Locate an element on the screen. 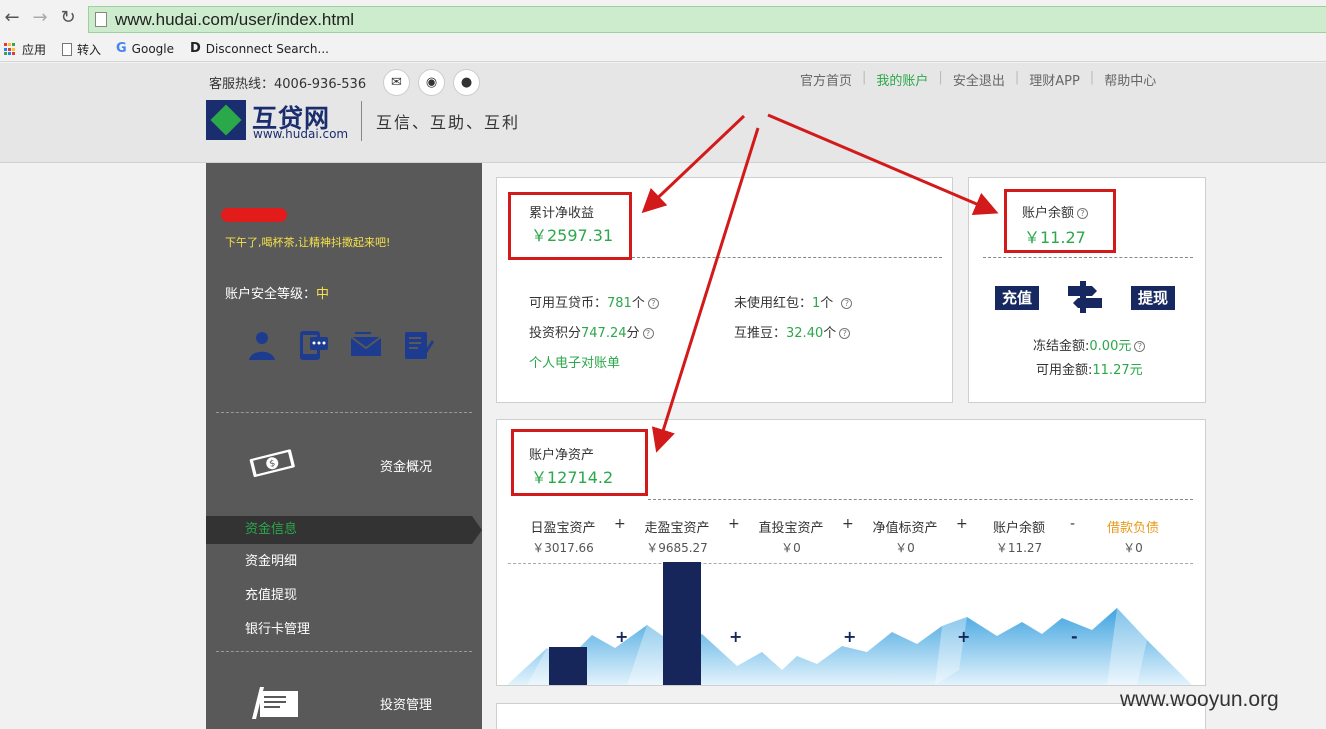 This screenshot has width=1326, height=729. contract-icon is located at coordinates (274, 703).